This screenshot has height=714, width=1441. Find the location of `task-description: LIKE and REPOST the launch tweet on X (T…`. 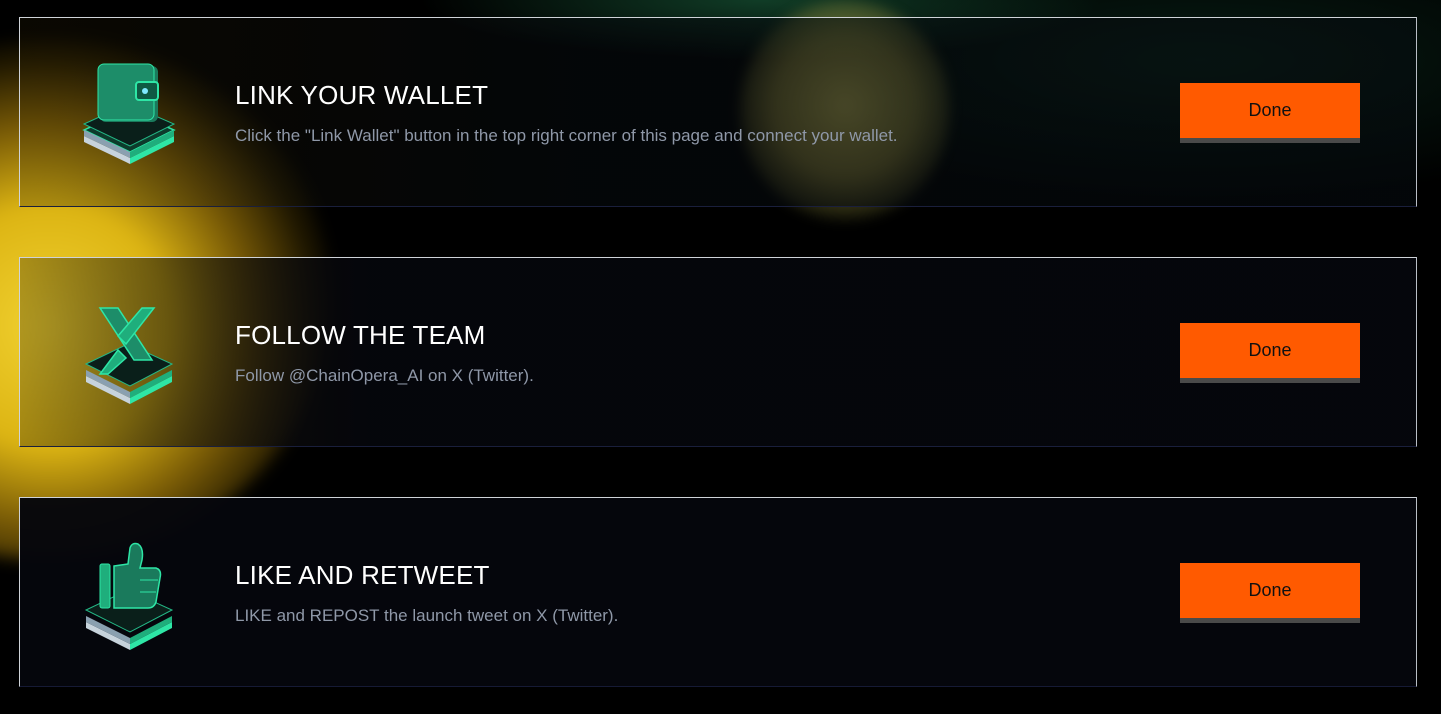

task-description: LIKE and REPOST the launch tweet on X (T… is located at coordinates (427, 615).